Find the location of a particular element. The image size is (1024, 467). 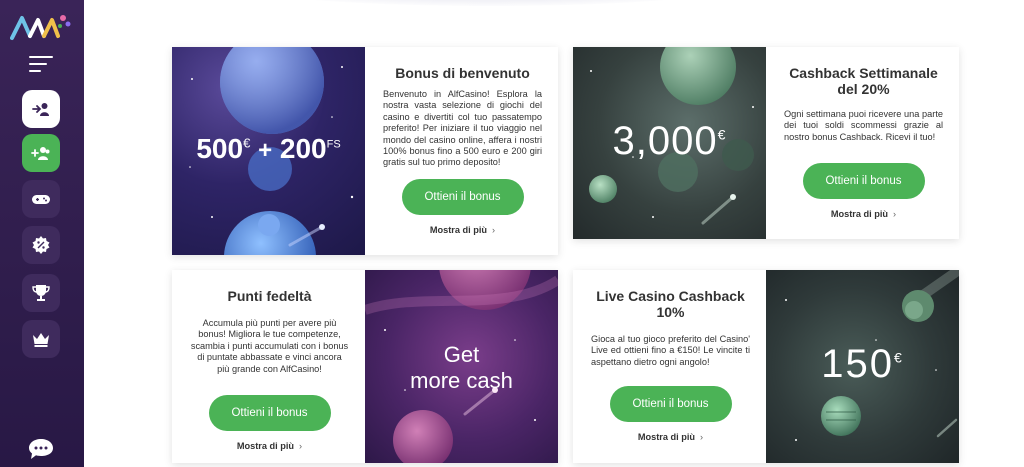

trophy-icon is located at coordinates (41, 293).